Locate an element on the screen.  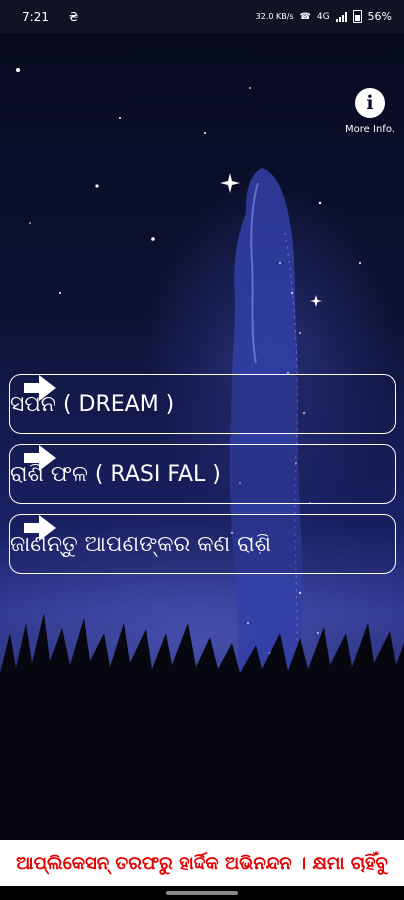
navigation-bar is located at coordinates (202, 893).